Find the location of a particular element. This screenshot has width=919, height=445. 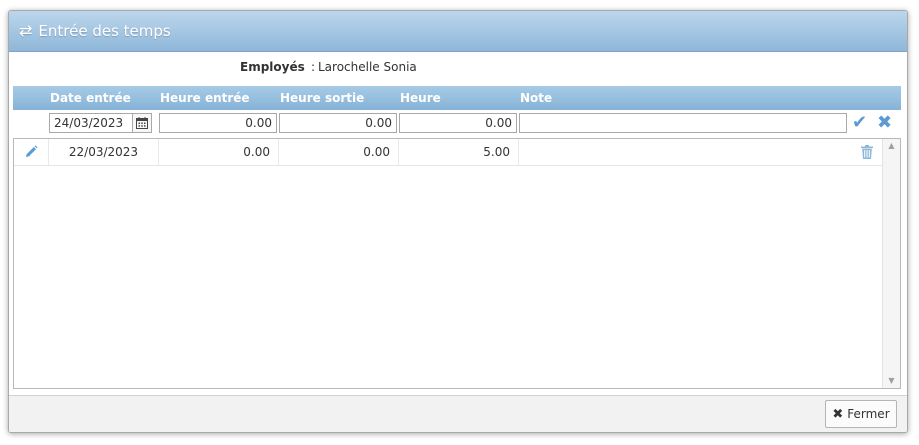

close-x-icon: ✖ is located at coordinates (838, 414).